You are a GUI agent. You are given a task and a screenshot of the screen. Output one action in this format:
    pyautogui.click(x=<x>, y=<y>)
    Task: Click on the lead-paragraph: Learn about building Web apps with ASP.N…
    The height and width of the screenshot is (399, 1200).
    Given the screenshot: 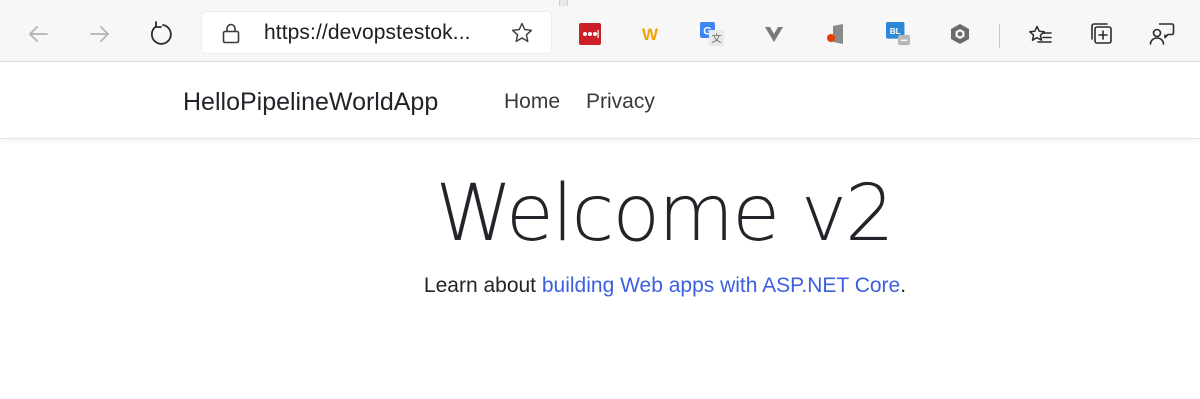 What is the action you would take?
    pyautogui.click(x=600, y=286)
    